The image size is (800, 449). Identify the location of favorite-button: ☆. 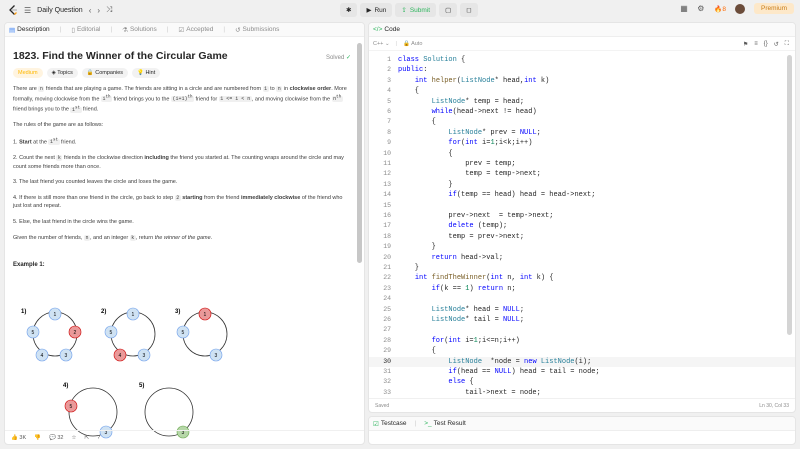
(74, 438).